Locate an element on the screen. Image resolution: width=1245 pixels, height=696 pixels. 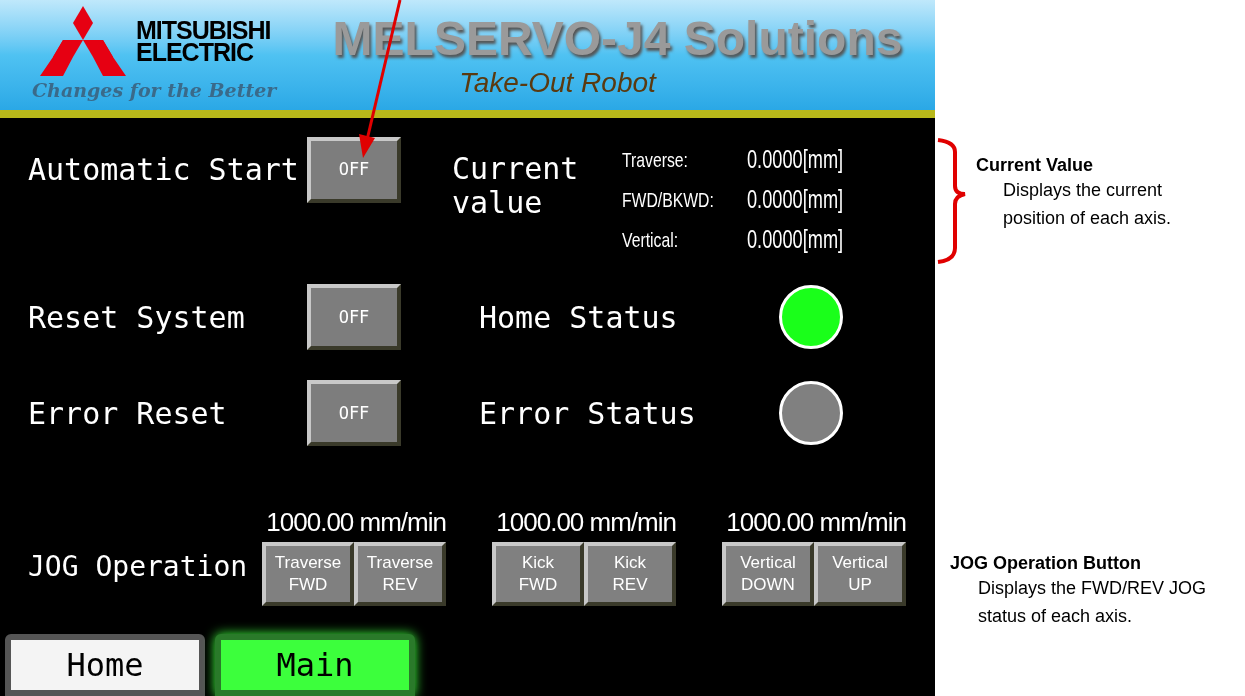
subtitle: Take-Out Robot is located at coordinates (557, 82).